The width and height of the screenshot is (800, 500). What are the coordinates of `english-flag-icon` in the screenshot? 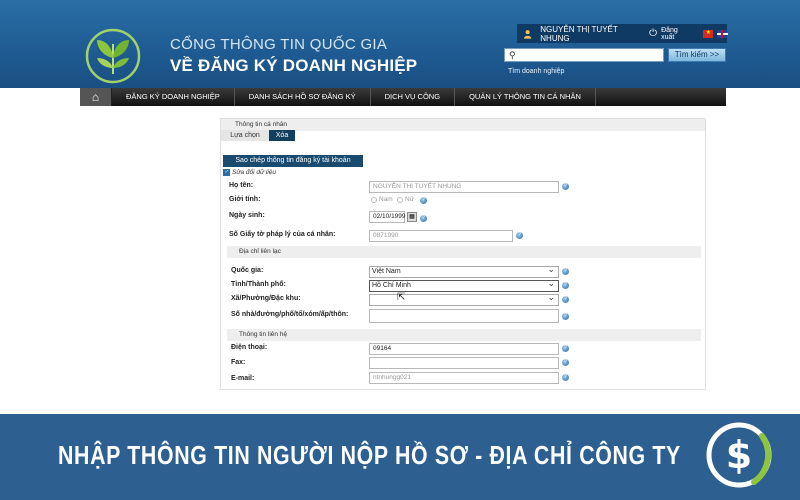 It's located at (722, 33).